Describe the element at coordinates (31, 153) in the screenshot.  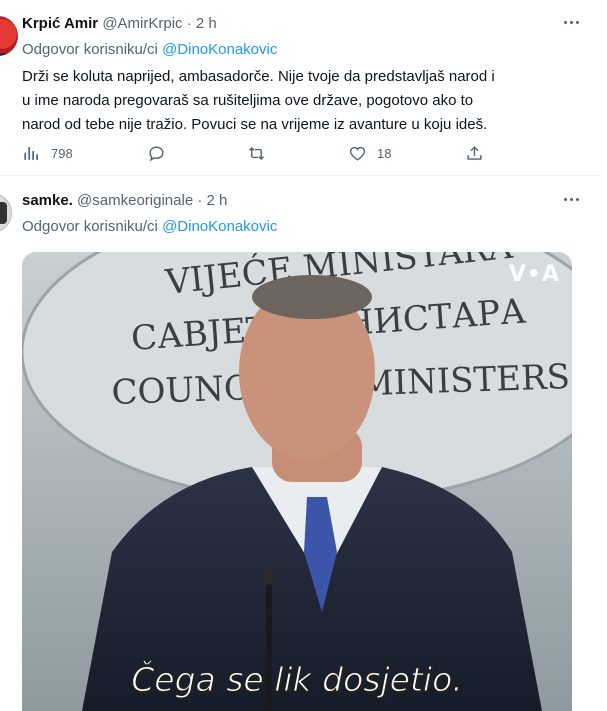
I see `bar-chart-icon` at that location.